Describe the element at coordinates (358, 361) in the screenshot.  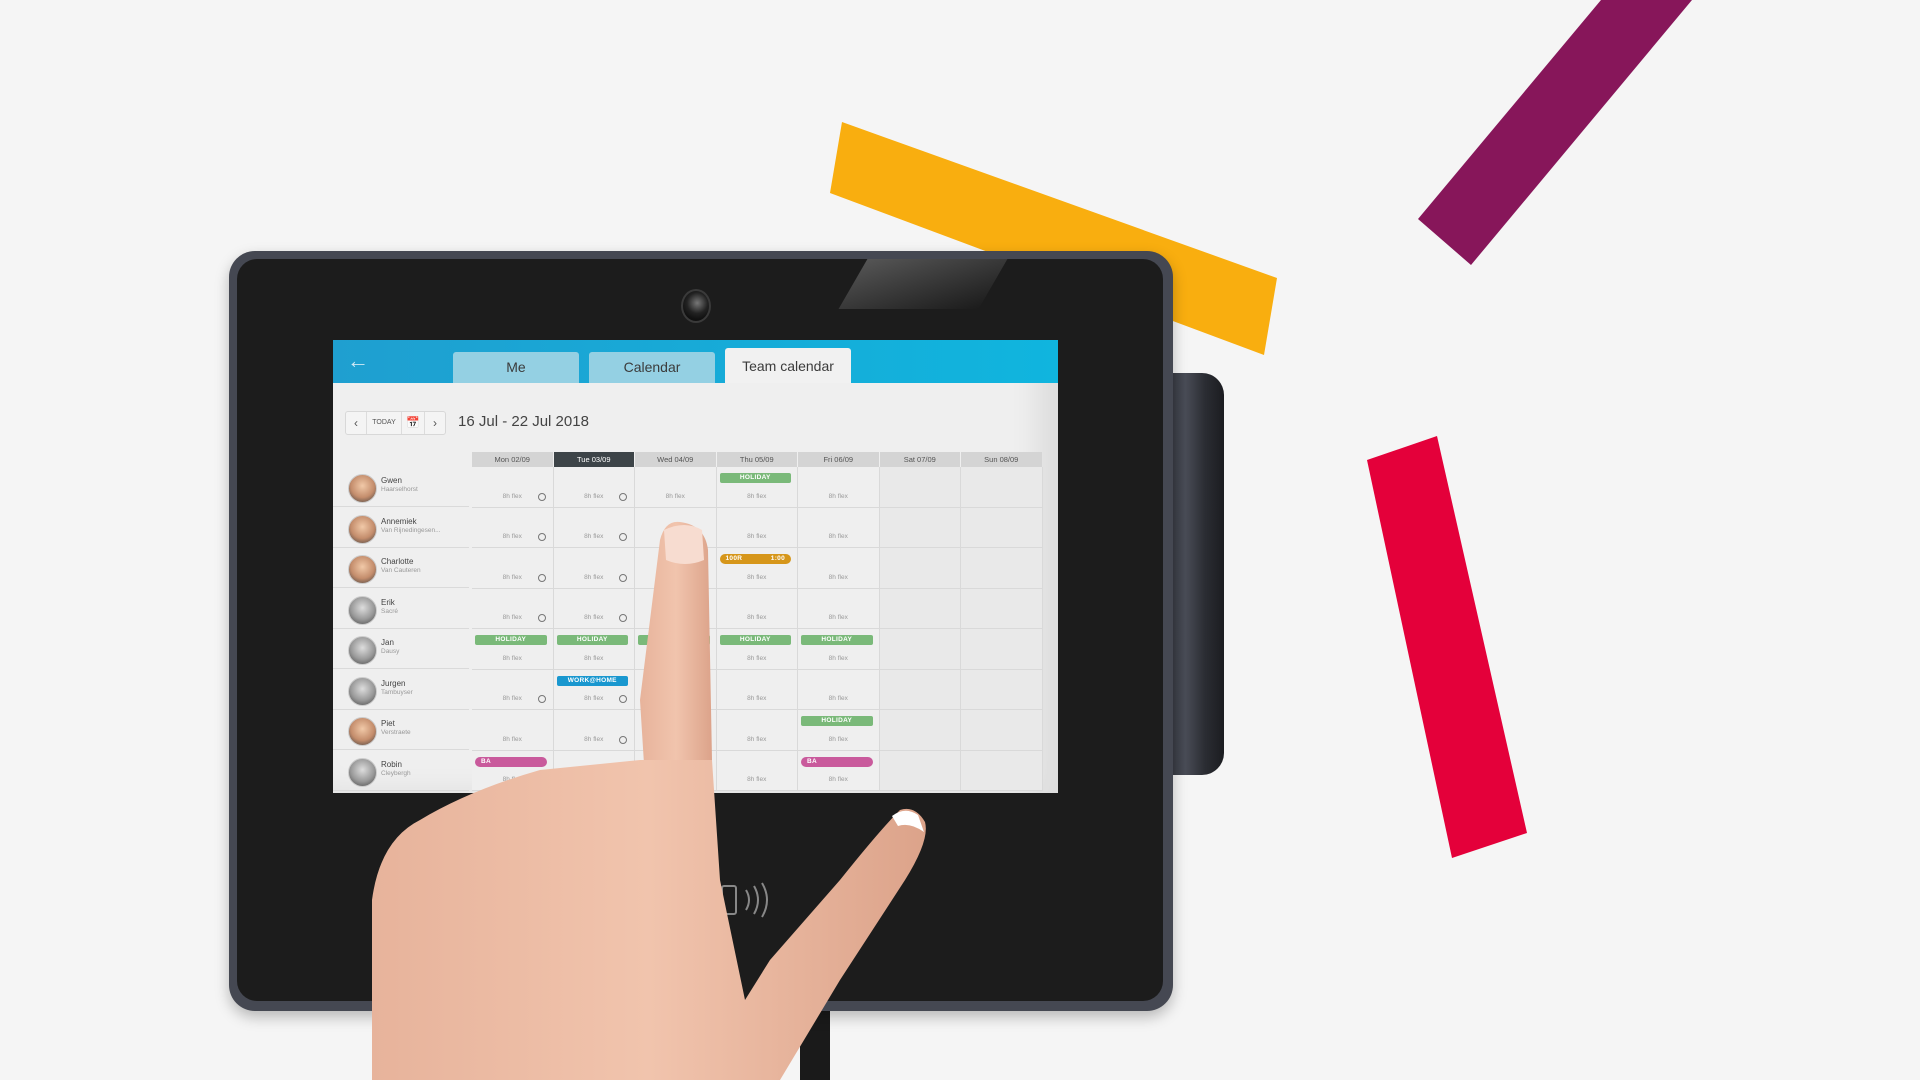
I see `arrow-left-icon: ←` at that location.